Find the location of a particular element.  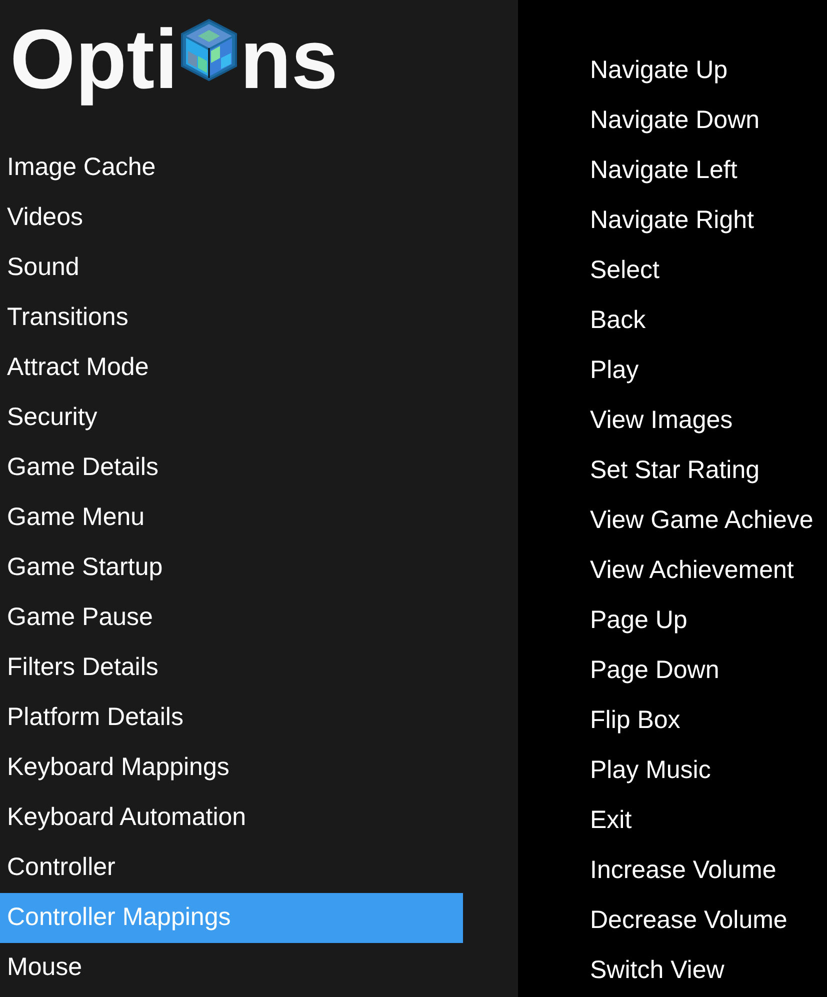

category-item: Game Startup is located at coordinates (231, 568).